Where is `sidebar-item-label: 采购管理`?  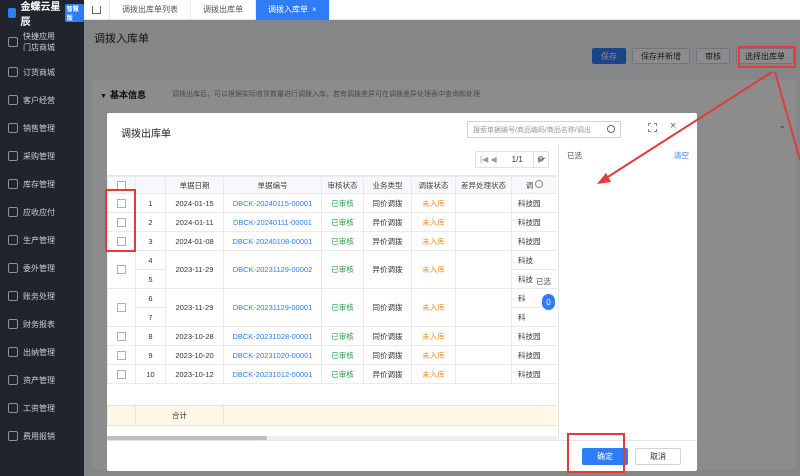
sidebar-item-label: 采购管理 is located at coordinates (39, 156).